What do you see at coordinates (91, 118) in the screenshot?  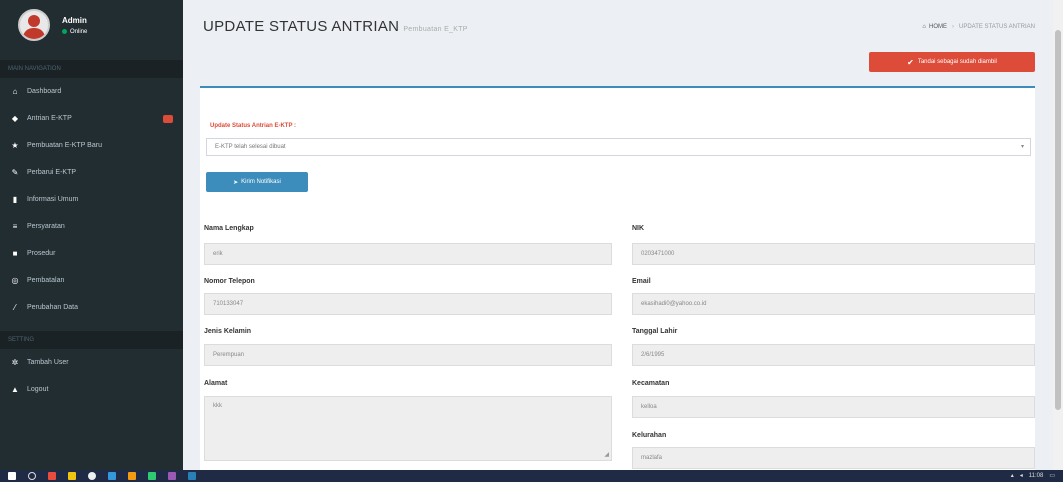 I see `sidebar-item-antrian-e-ktp: ◆ Antrian E-KTP` at bounding box center [91, 118].